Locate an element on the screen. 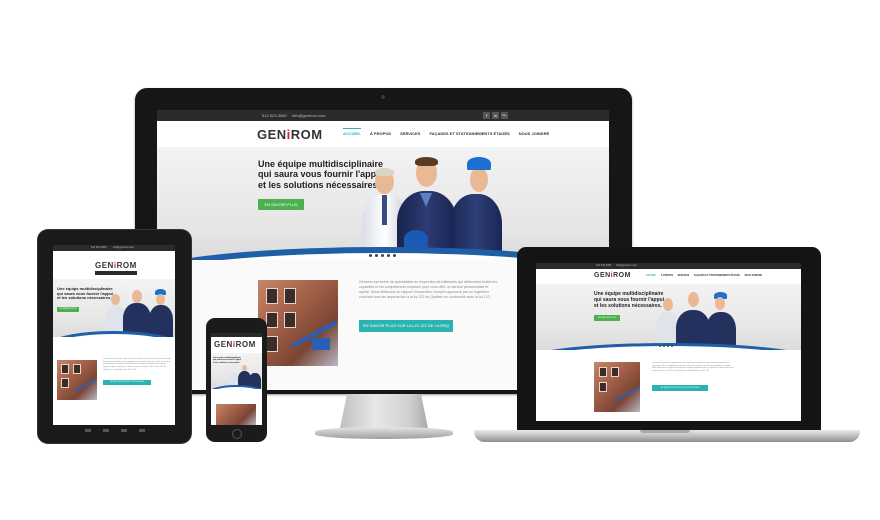  hard-hat-icon is located at coordinates (479, 163).